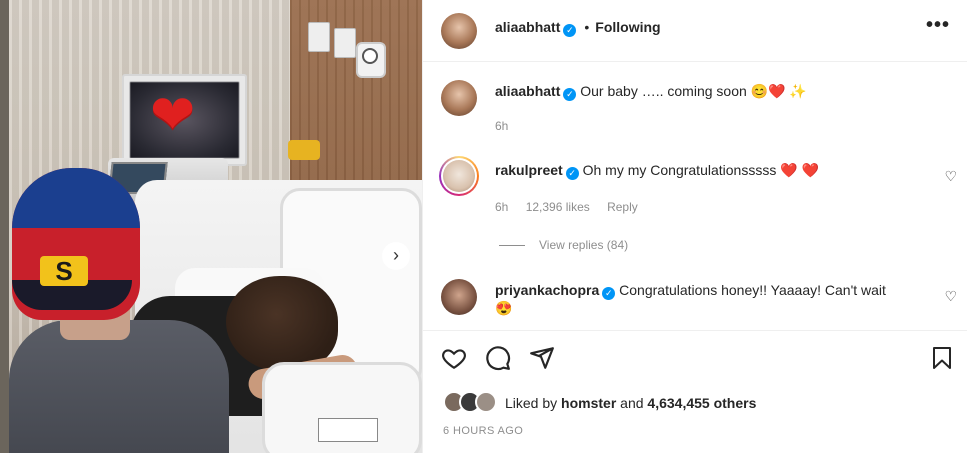 The height and width of the screenshot is (453, 967). Describe the element at coordinates (527, 27) in the screenshot. I see `author-username: aliaabhatt` at that location.